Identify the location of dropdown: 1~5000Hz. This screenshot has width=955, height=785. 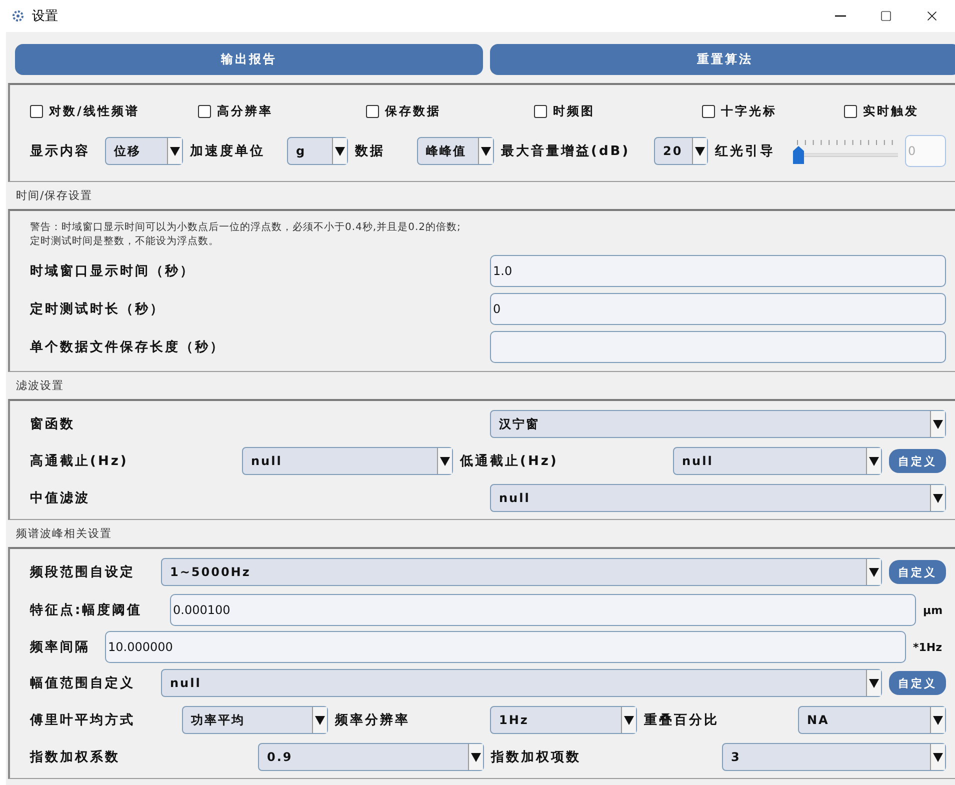
(521, 572).